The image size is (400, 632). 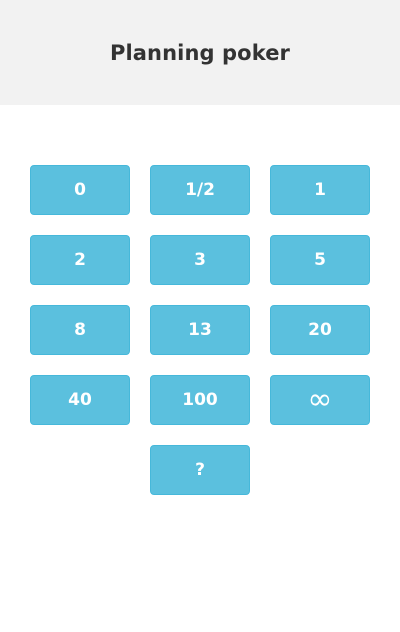 What do you see at coordinates (80, 400) in the screenshot?
I see `card-button-40: 40` at bounding box center [80, 400].